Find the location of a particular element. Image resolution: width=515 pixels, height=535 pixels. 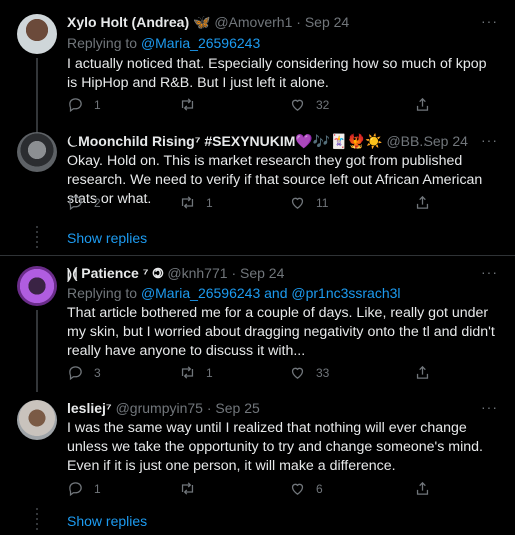

author-handle: @grumpyin75 is located at coordinates (159, 408).